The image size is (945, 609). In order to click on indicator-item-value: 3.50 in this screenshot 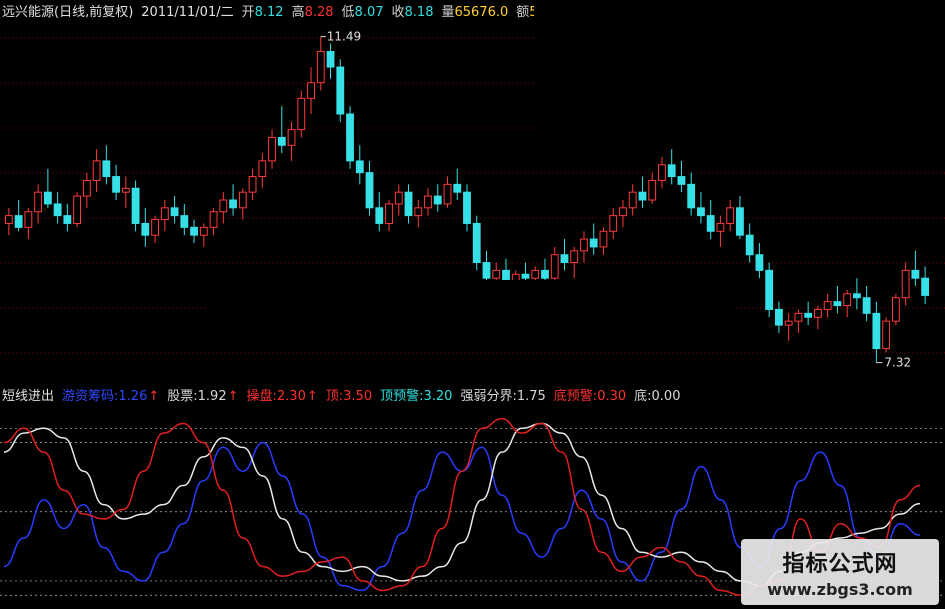, I will do `click(358, 396)`.